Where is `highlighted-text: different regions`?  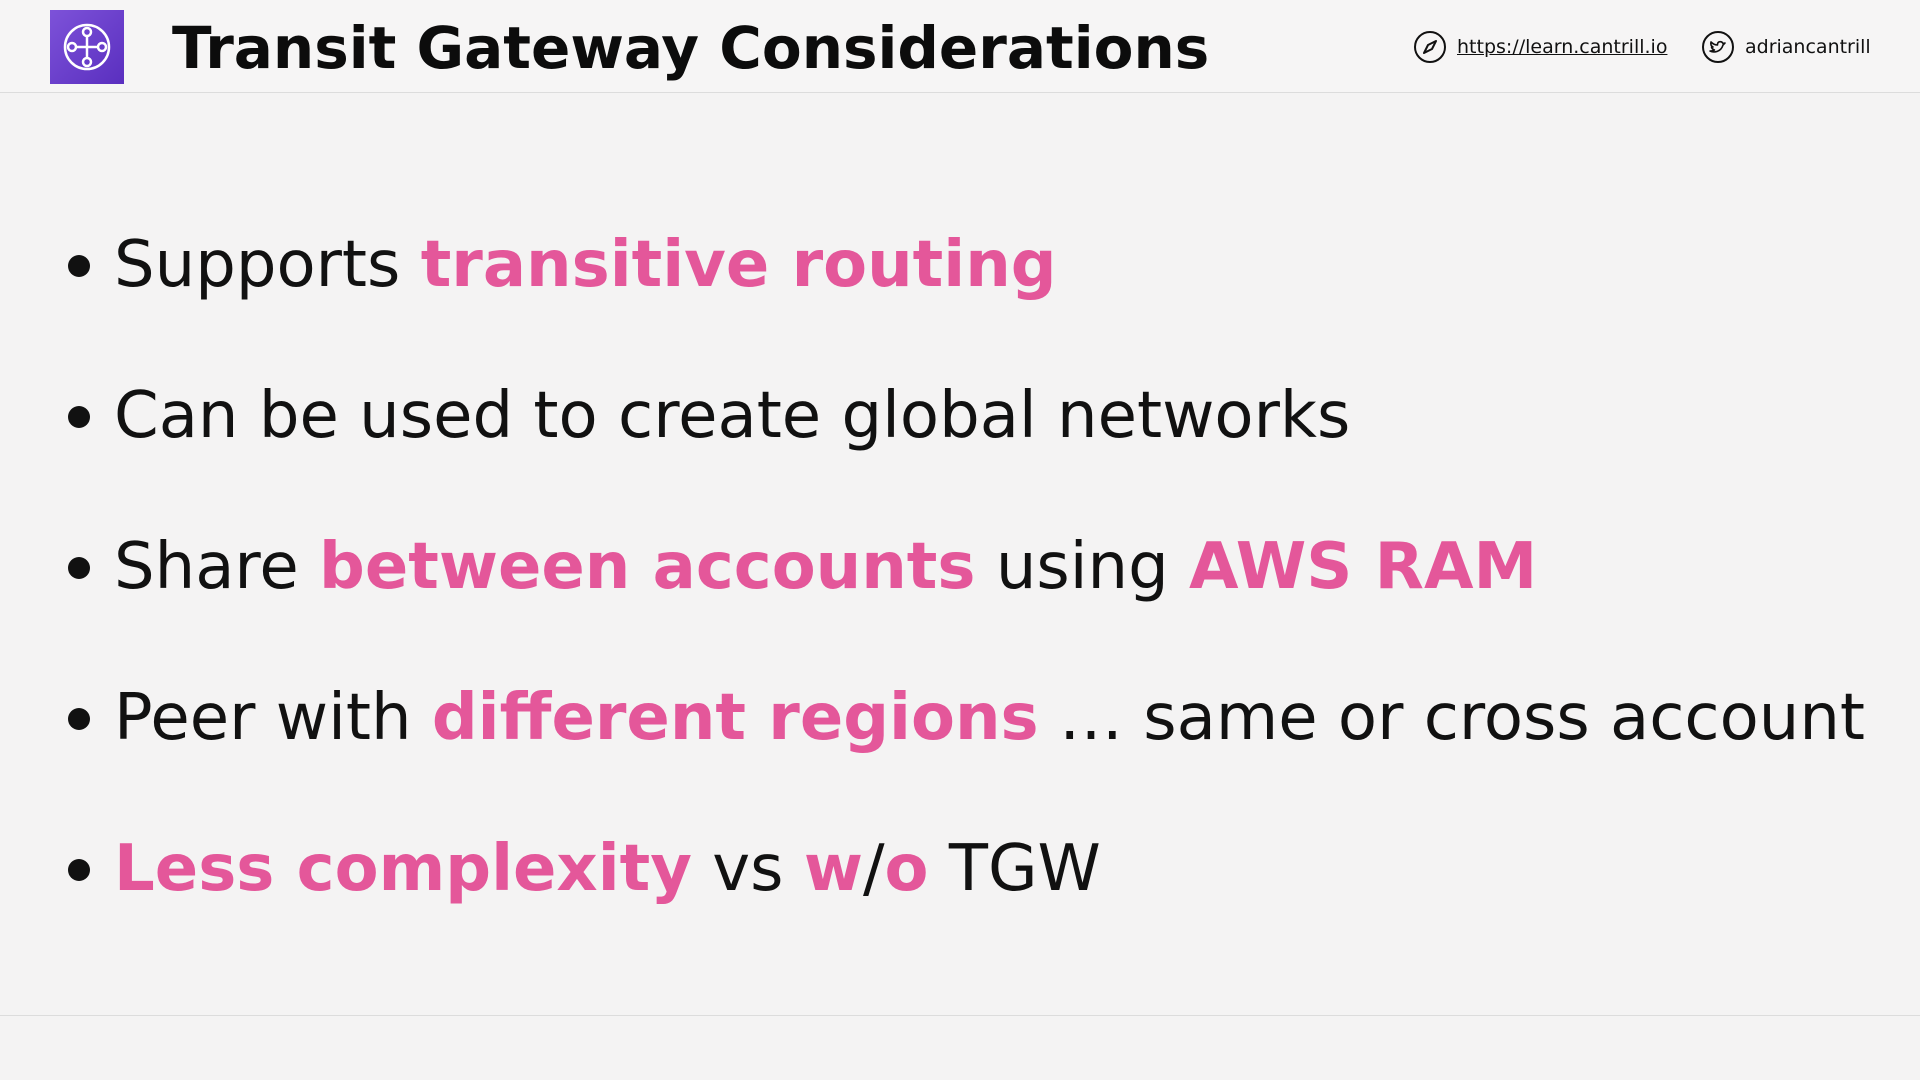
highlighted-text: different regions is located at coordinates (735, 718).